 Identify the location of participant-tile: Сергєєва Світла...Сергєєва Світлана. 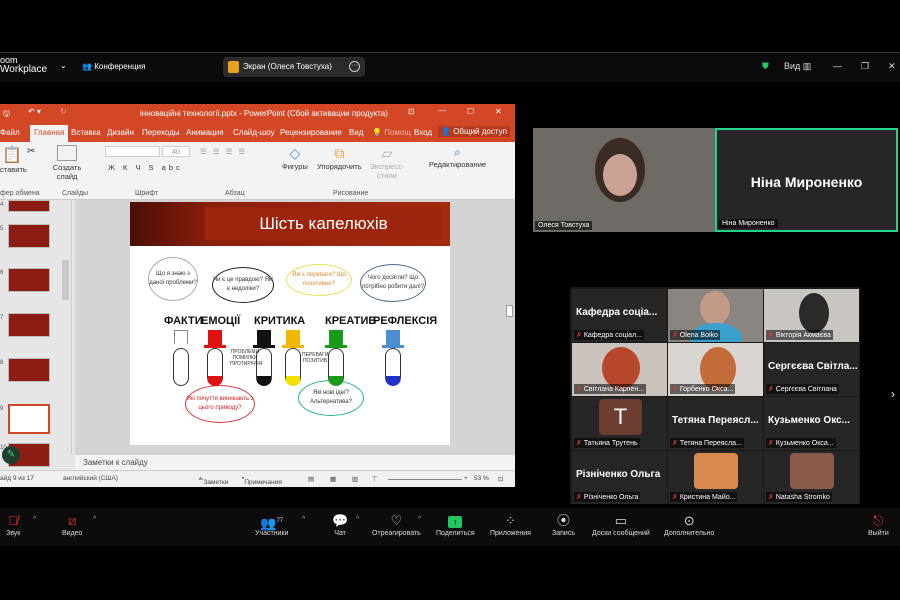
(811, 369).